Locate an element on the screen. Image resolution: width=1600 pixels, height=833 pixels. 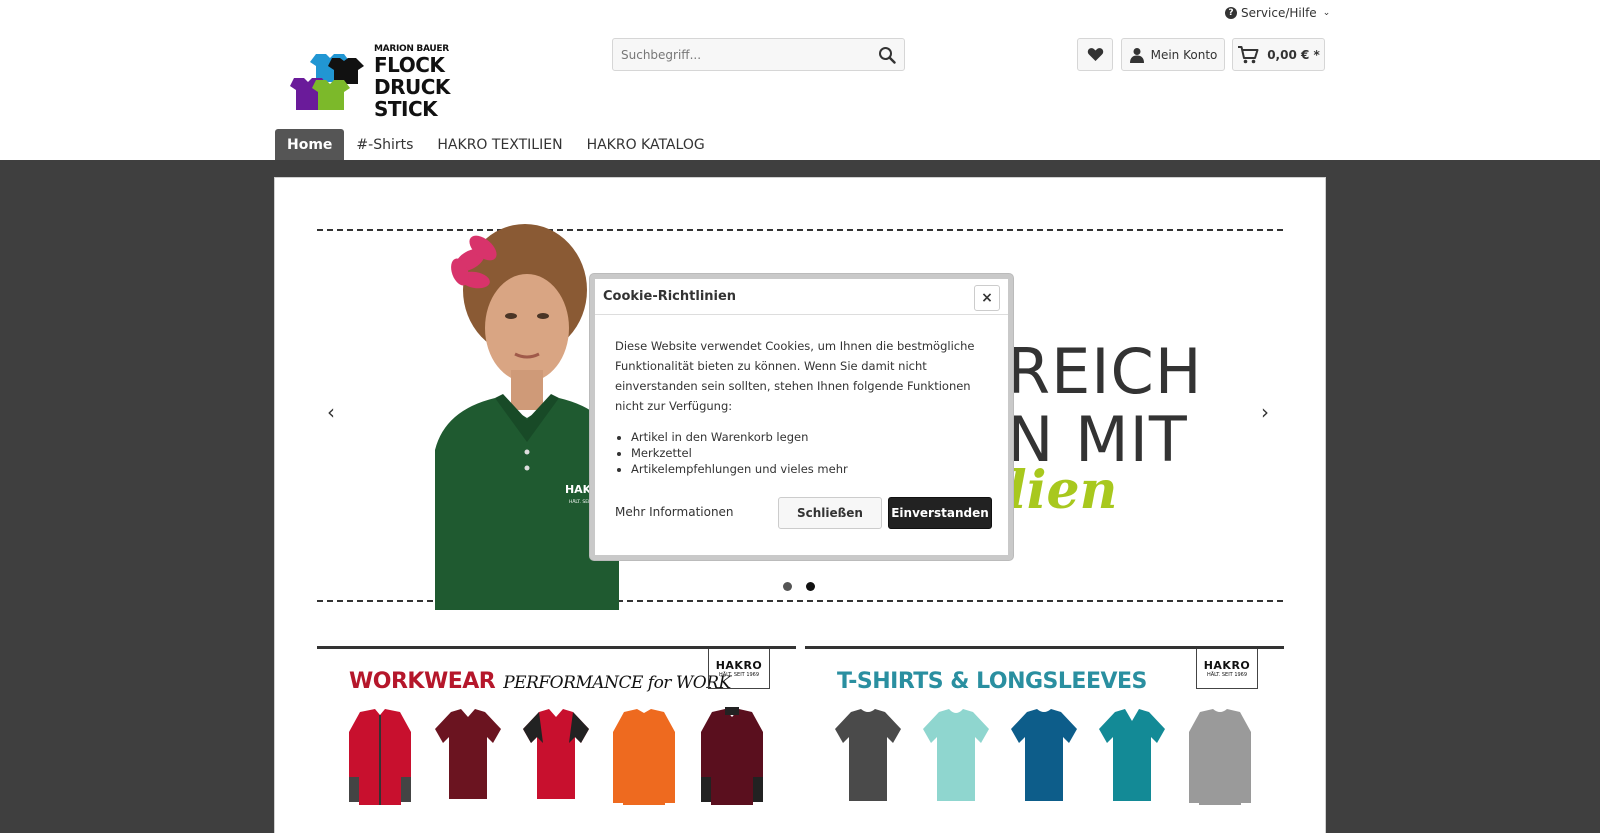
search-input is located at coordinates (741, 54).